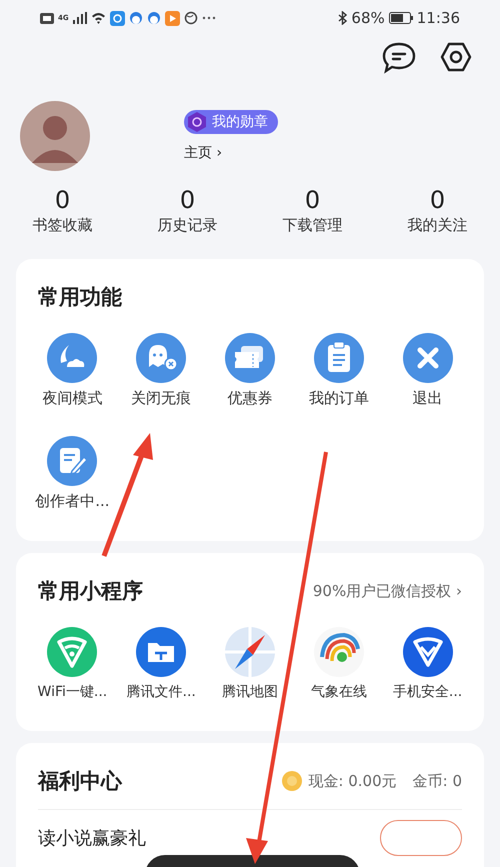 Image resolution: width=500 pixels, height=867 pixels. What do you see at coordinates (80, 297) in the screenshot?
I see `section-title: 常用功能` at bounding box center [80, 297].